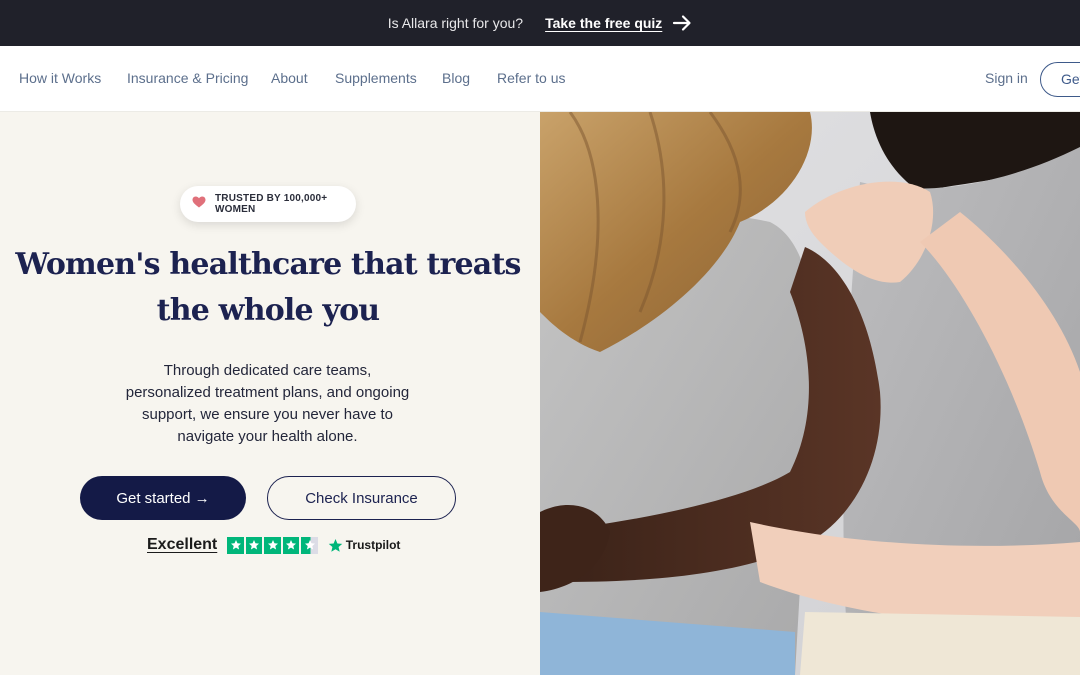 The height and width of the screenshot is (675, 1080). What do you see at coordinates (187, 78) in the screenshot?
I see `nav-insurance-pricing: Insurance & Pricing` at bounding box center [187, 78].